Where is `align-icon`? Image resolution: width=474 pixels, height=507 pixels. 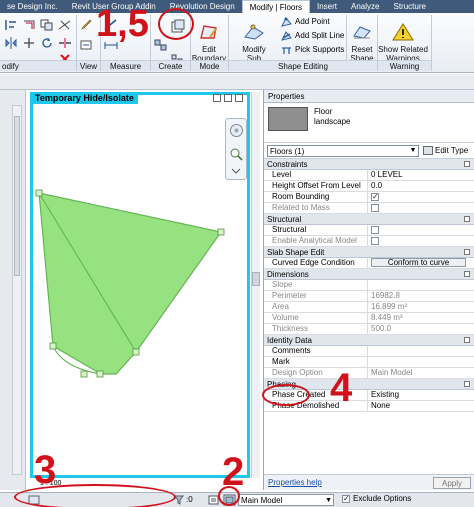
align-icon is located at coordinates (11, 25).